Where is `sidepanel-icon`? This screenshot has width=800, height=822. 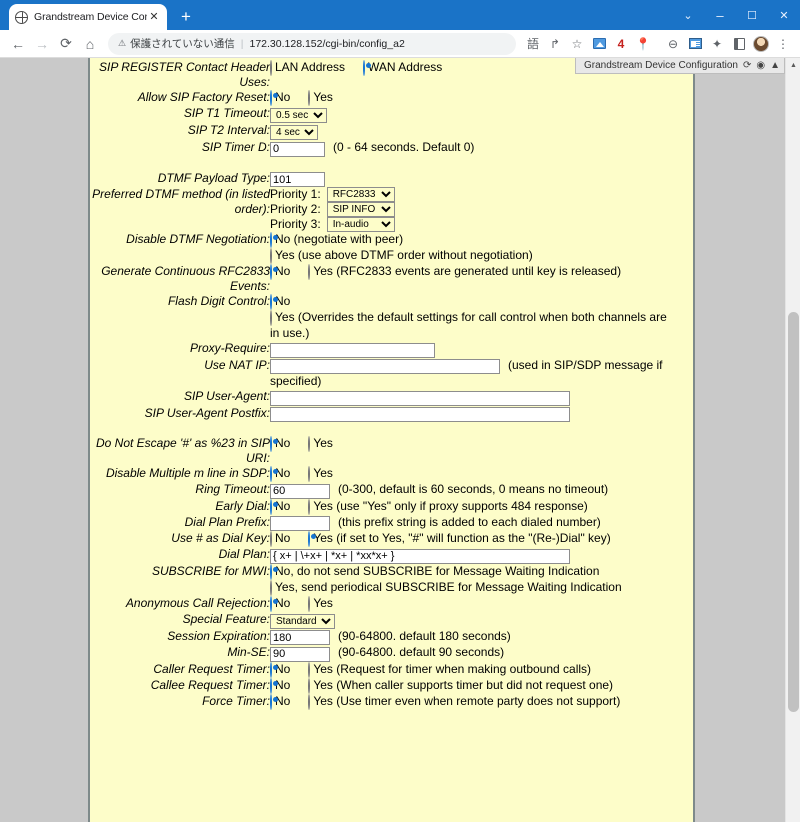 sidepanel-icon is located at coordinates (739, 44).